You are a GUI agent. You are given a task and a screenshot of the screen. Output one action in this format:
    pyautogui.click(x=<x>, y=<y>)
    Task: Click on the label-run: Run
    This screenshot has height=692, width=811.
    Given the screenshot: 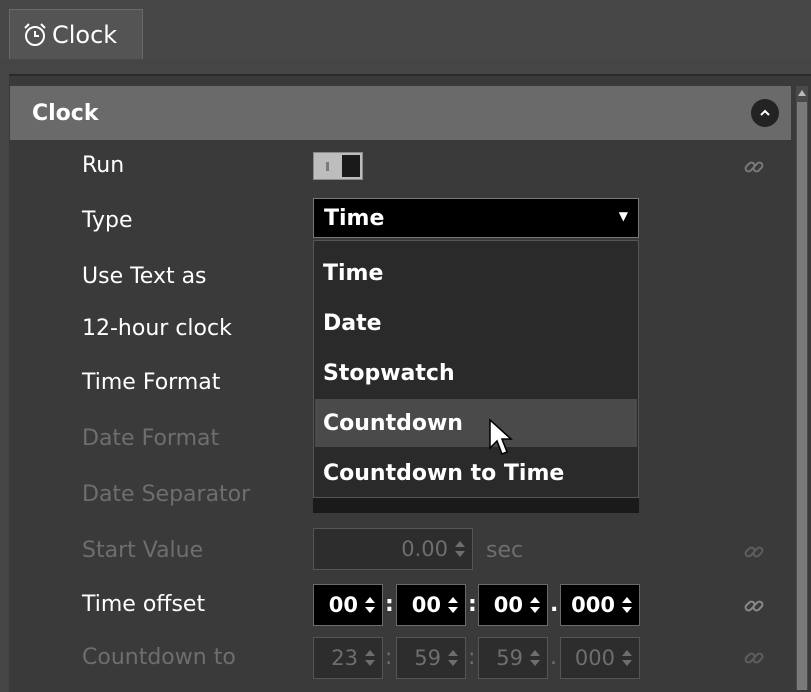 What is the action you would take?
    pyautogui.click(x=103, y=165)
    